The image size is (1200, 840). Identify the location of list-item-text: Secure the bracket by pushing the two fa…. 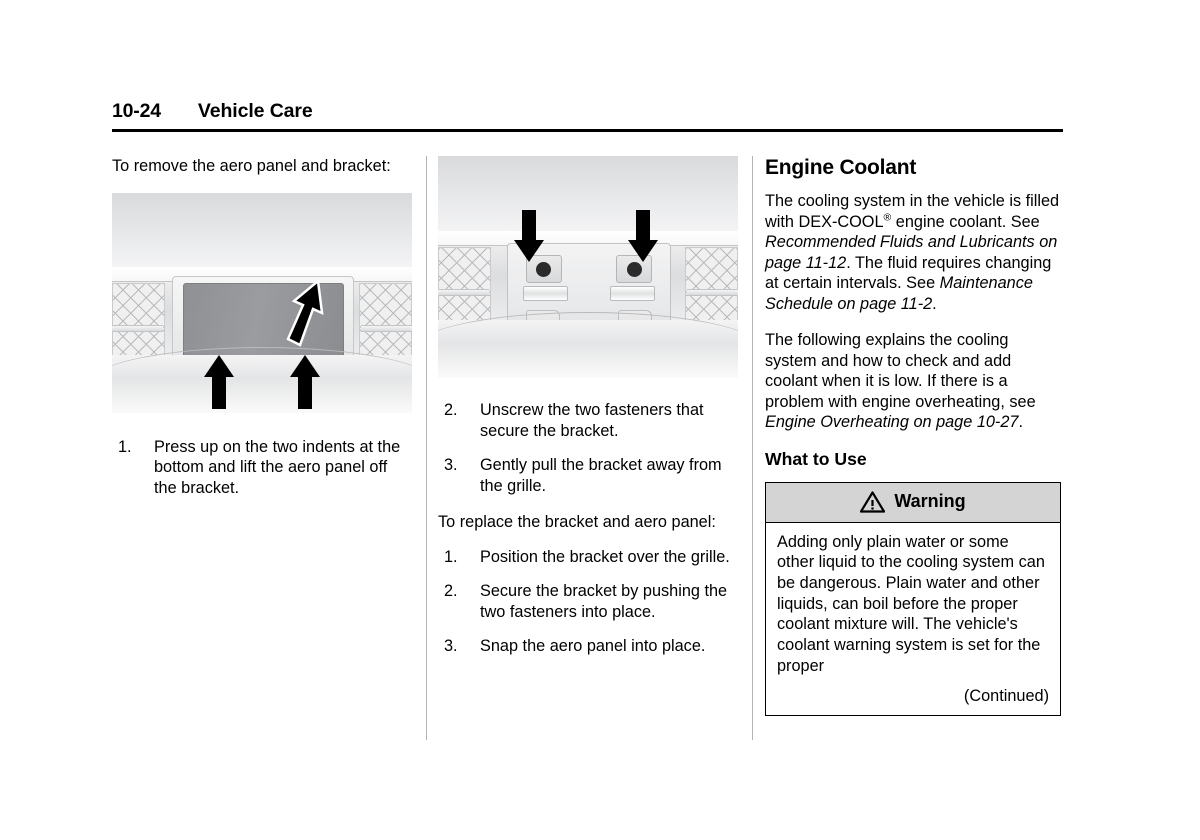
(604, 601).